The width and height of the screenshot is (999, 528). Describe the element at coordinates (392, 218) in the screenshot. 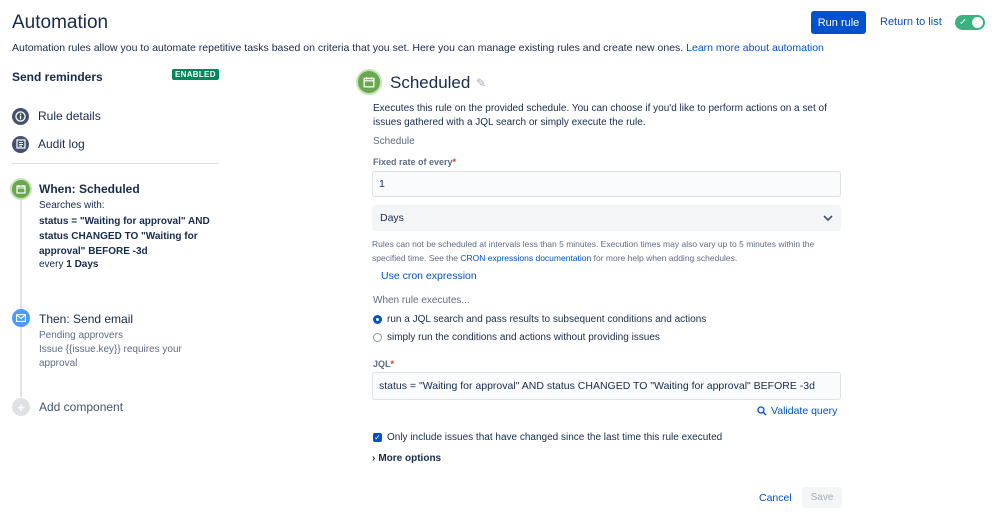

I see `interval-unit-value: Days` at that location.